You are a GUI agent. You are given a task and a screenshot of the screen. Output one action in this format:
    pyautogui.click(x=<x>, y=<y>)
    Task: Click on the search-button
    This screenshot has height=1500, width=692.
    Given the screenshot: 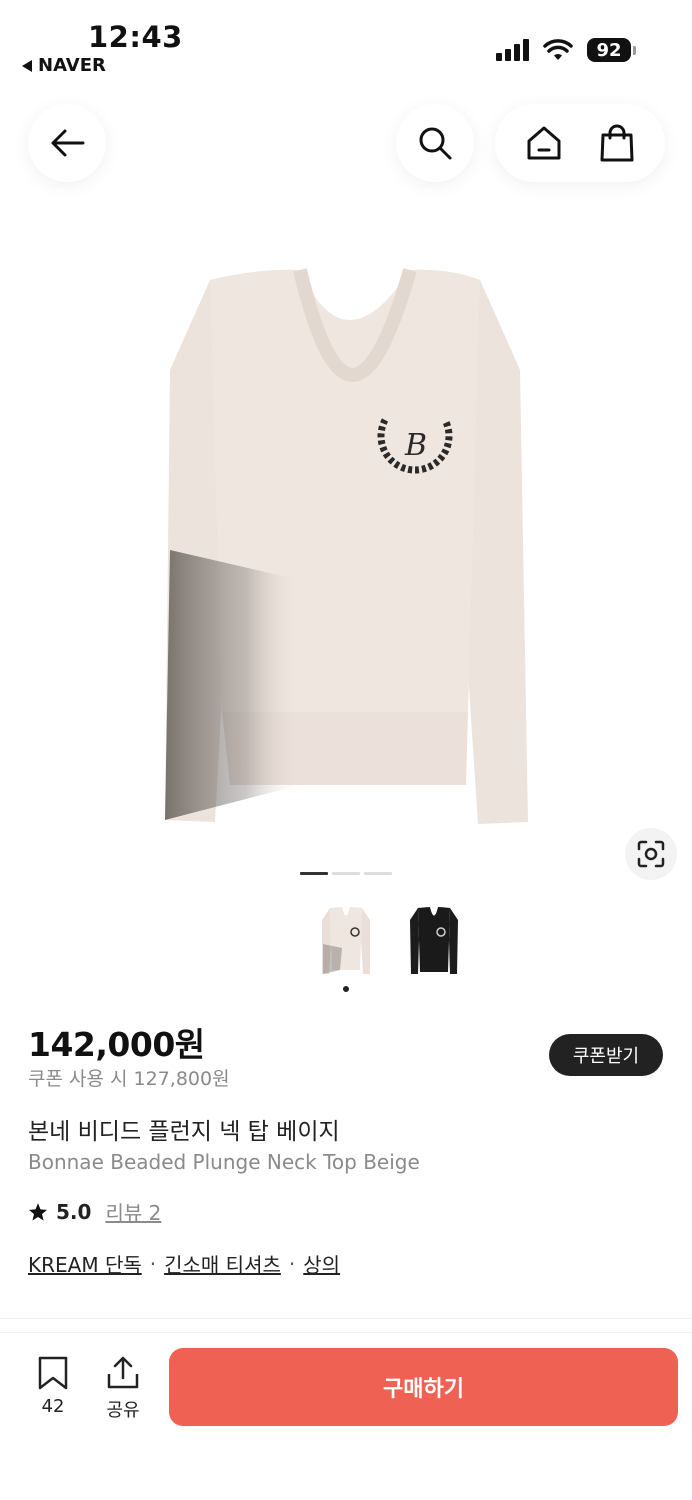 What is the action you would take?
    pyautogui.click(x=435, y=143)
    